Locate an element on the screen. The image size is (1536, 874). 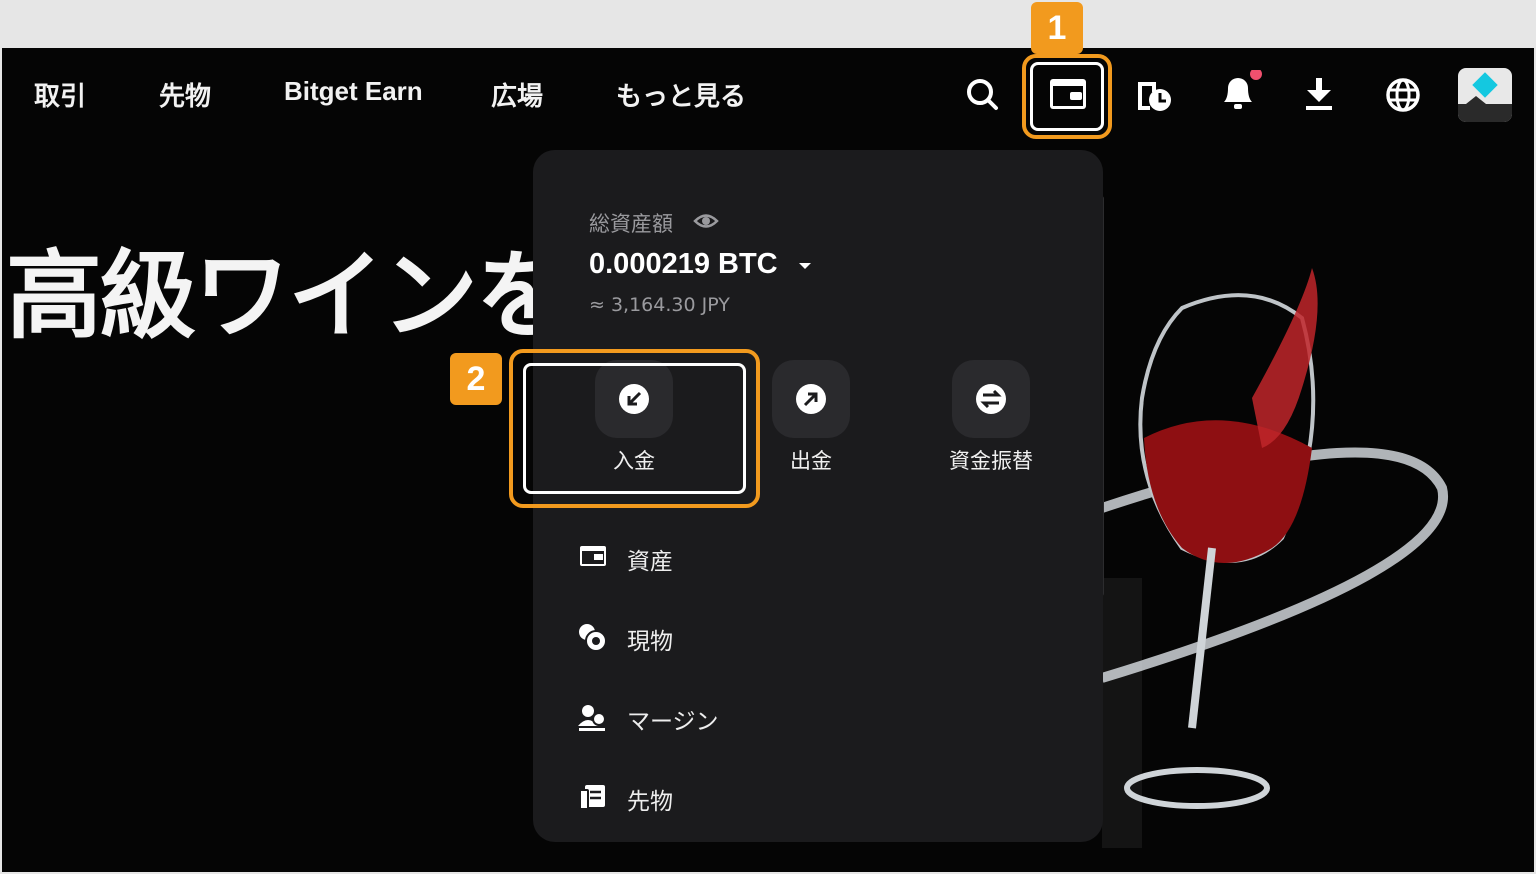
swap-icon is located at coordinates (991, 399).